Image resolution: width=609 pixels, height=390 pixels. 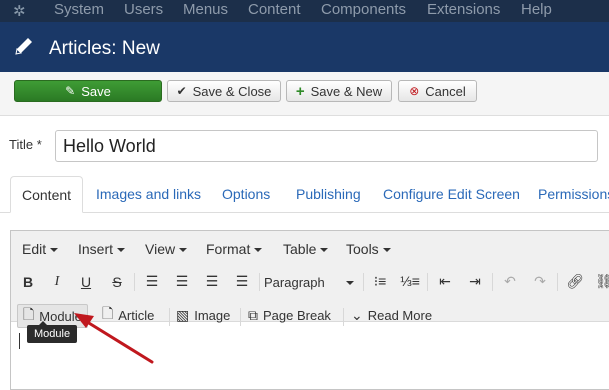 I want to click on title-label: Title *, so click(x=25, y=144).